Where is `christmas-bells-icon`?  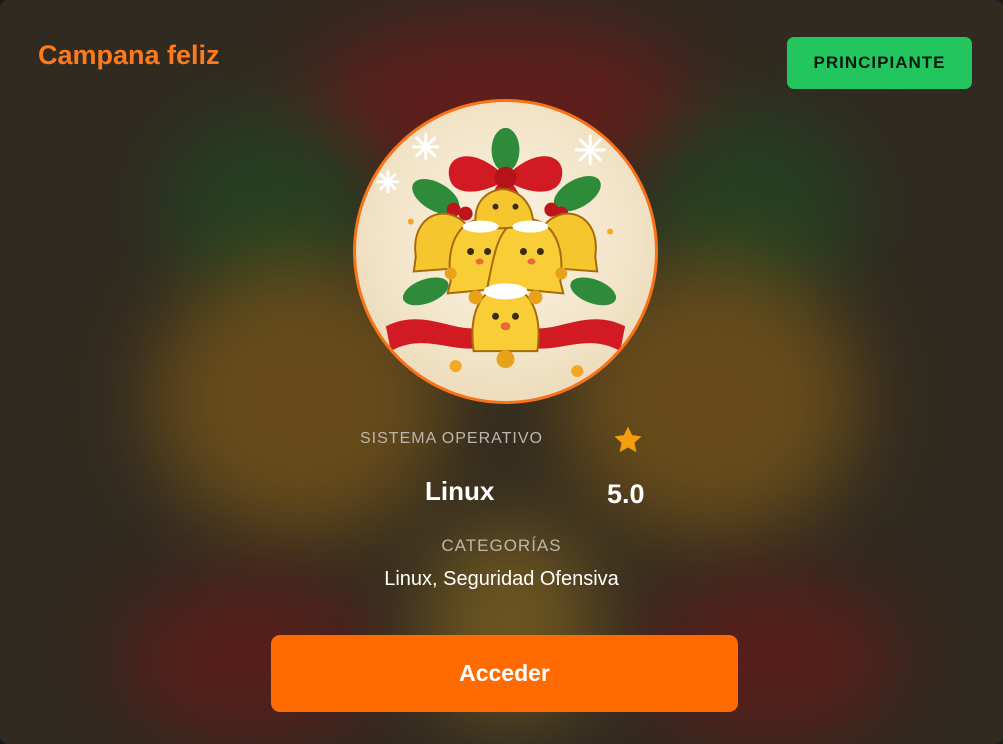
christmas-bells-icon is located at coordinates (501, 252).